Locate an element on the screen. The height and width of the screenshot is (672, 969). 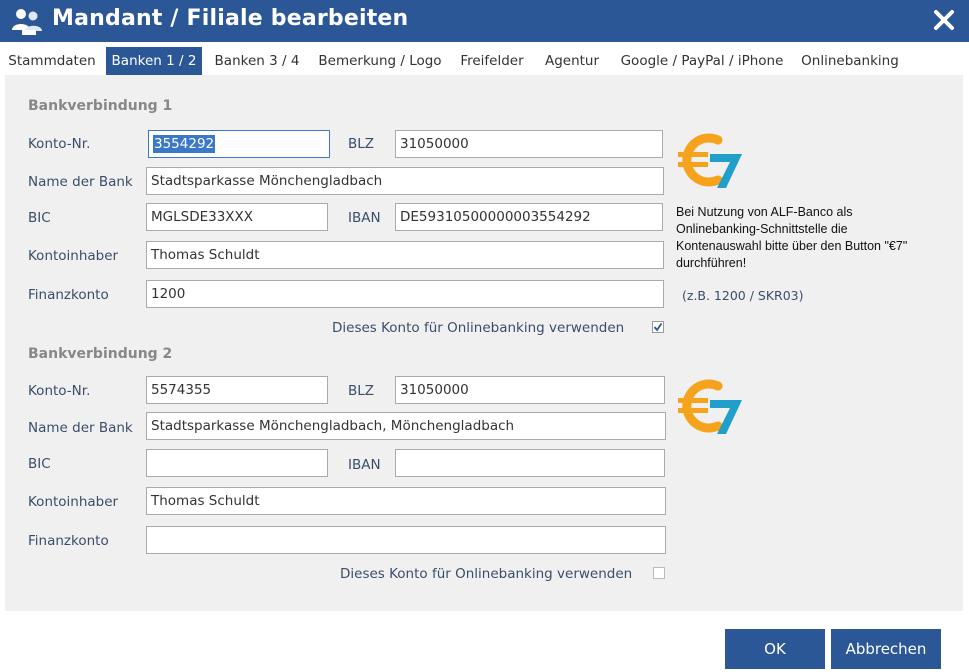
blz-field-2: 31050000 is located at coordinates (530, 390).